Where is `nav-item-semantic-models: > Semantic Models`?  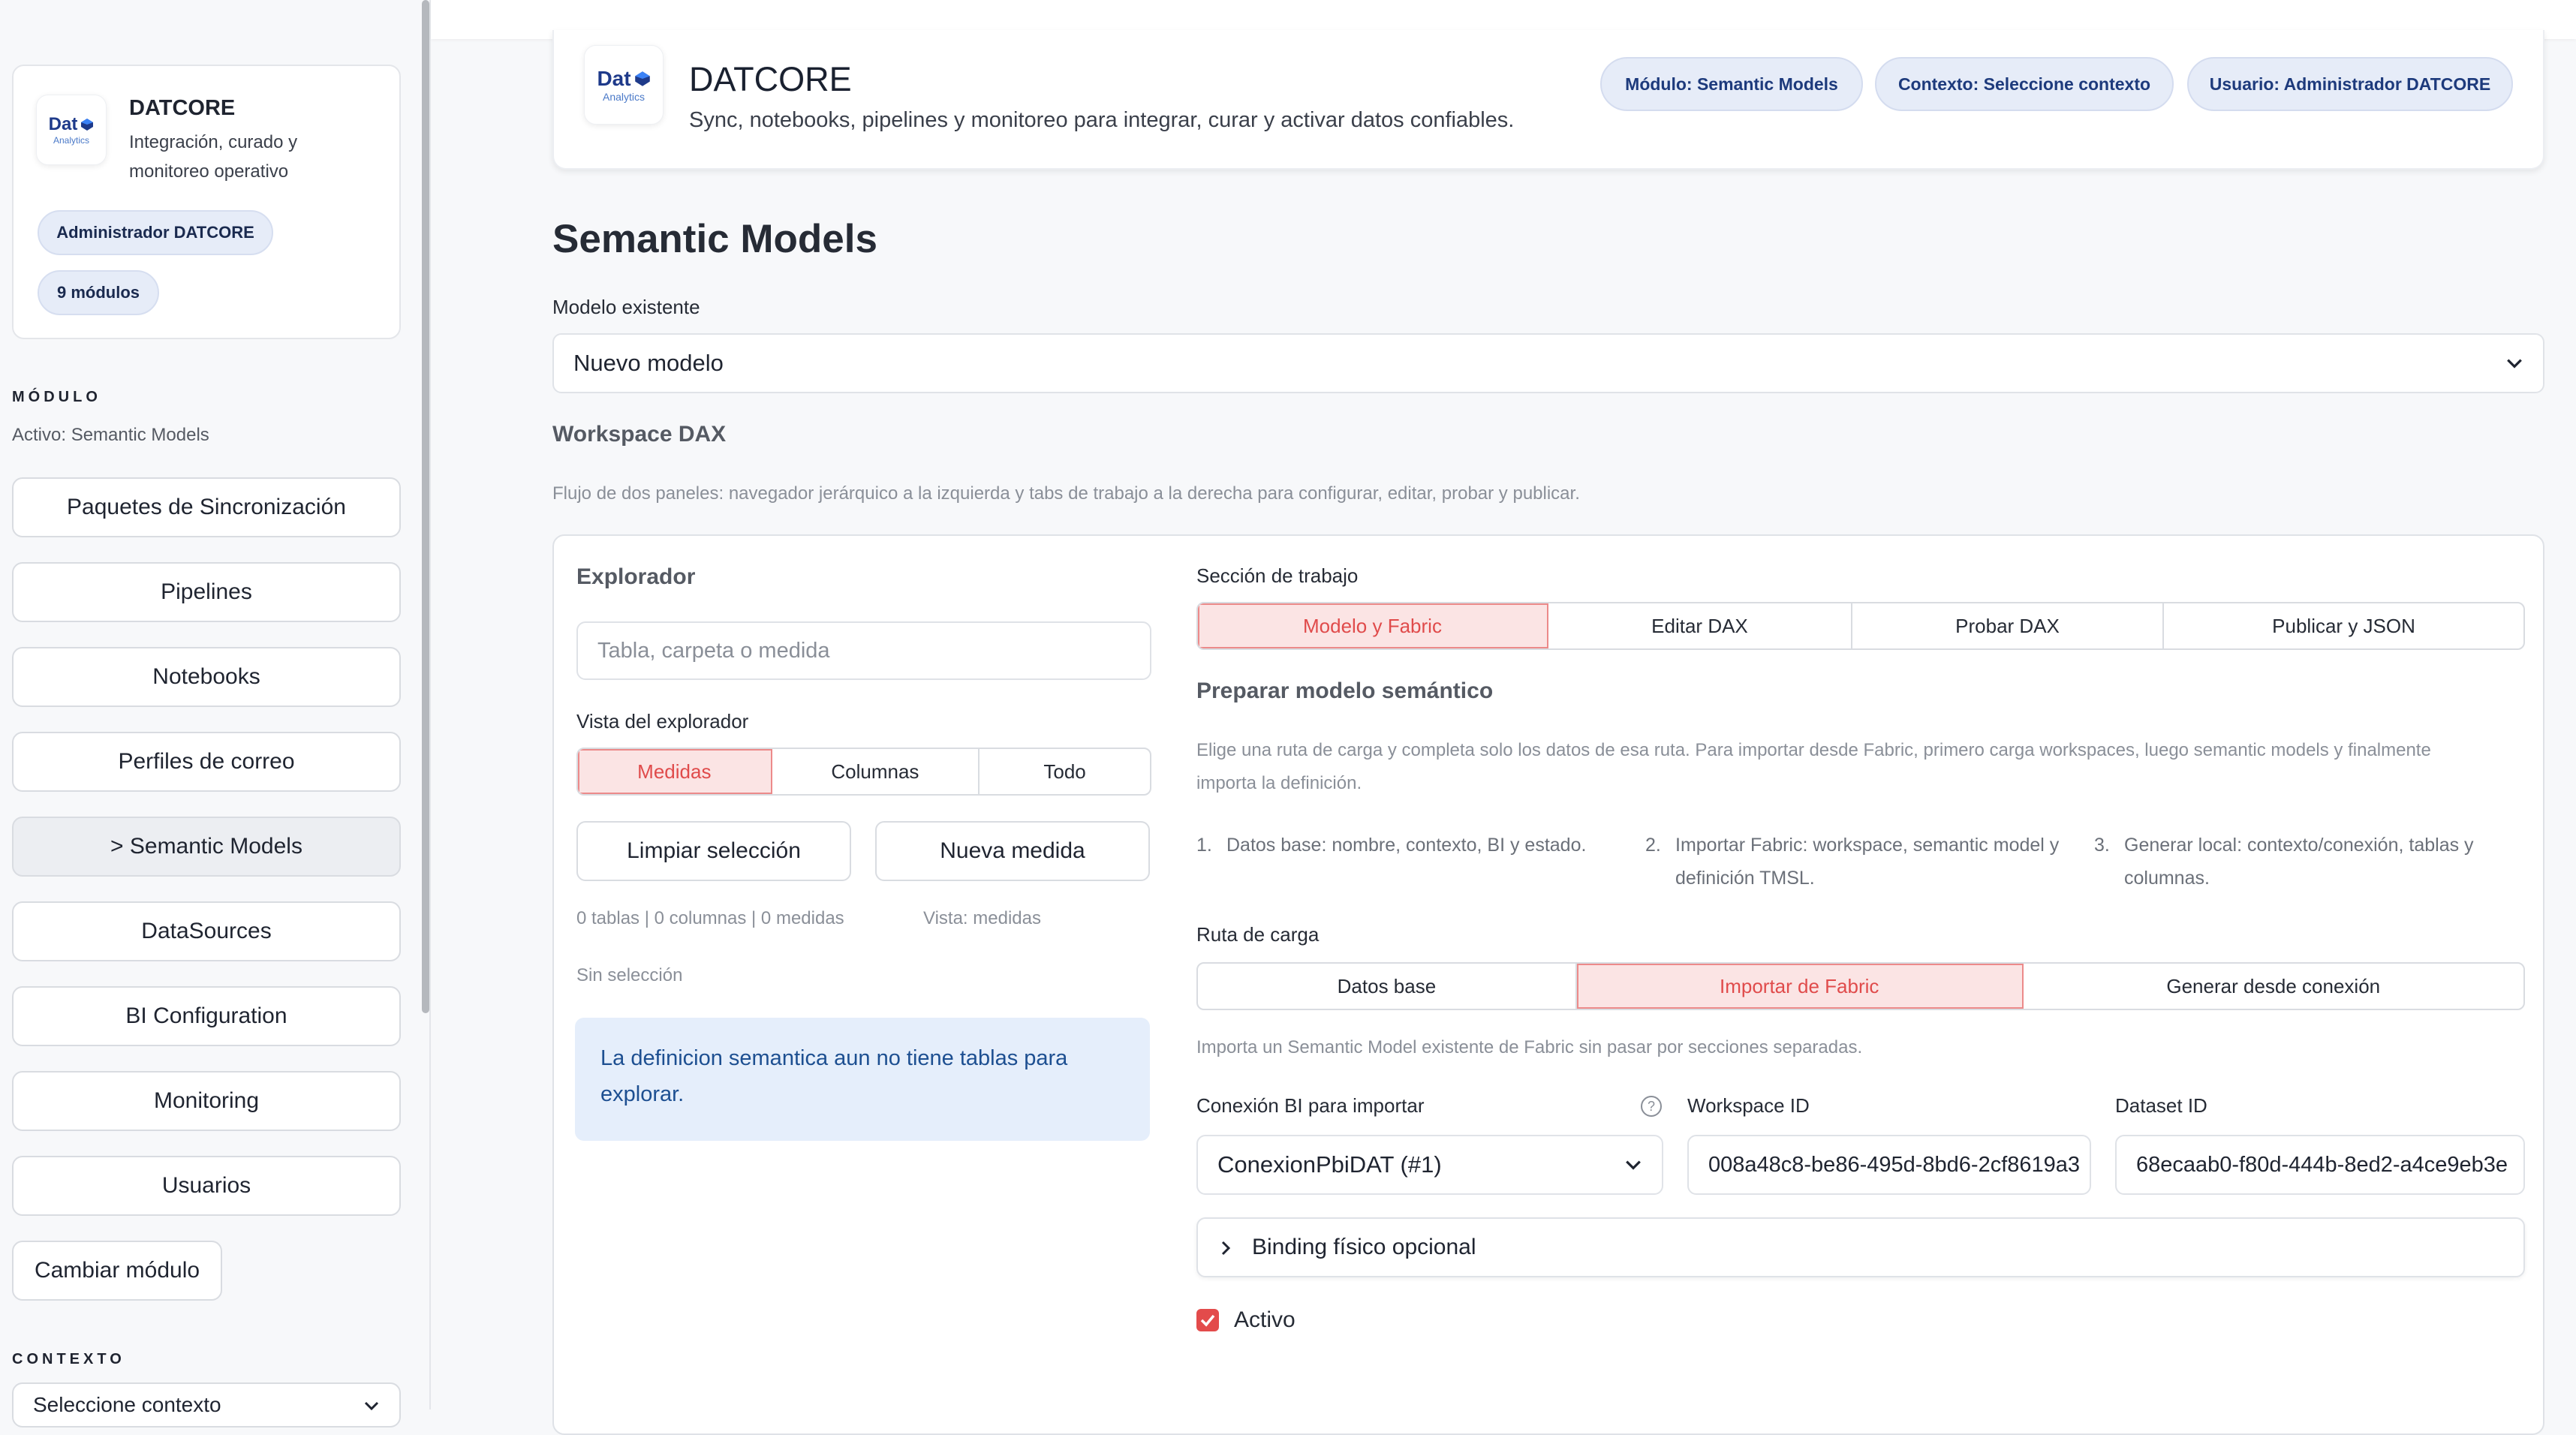
nav-item-semantic-models: > Semantic Models is located at coordinates (206, 847).